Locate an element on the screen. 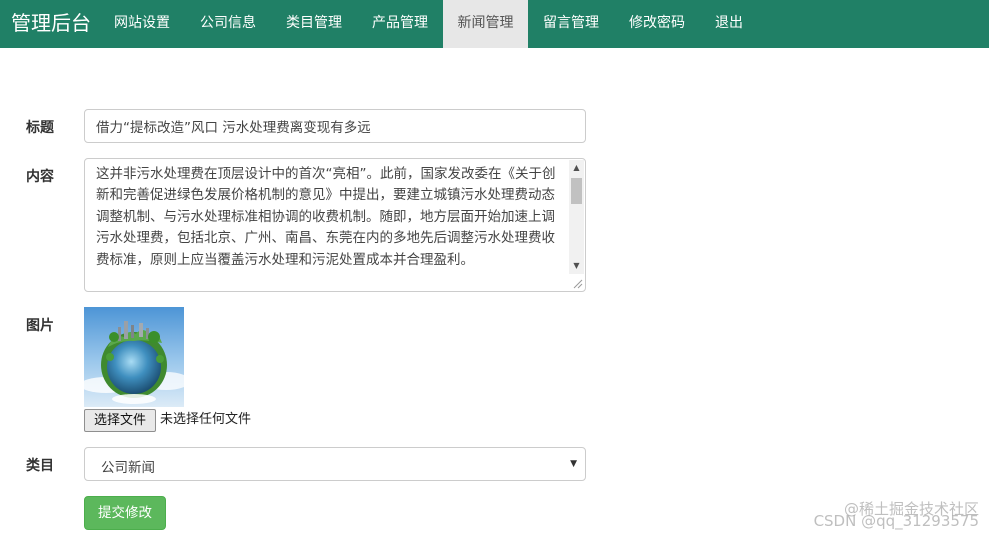  caret-down-icon: ▼ is located at coordinates (573, 464).